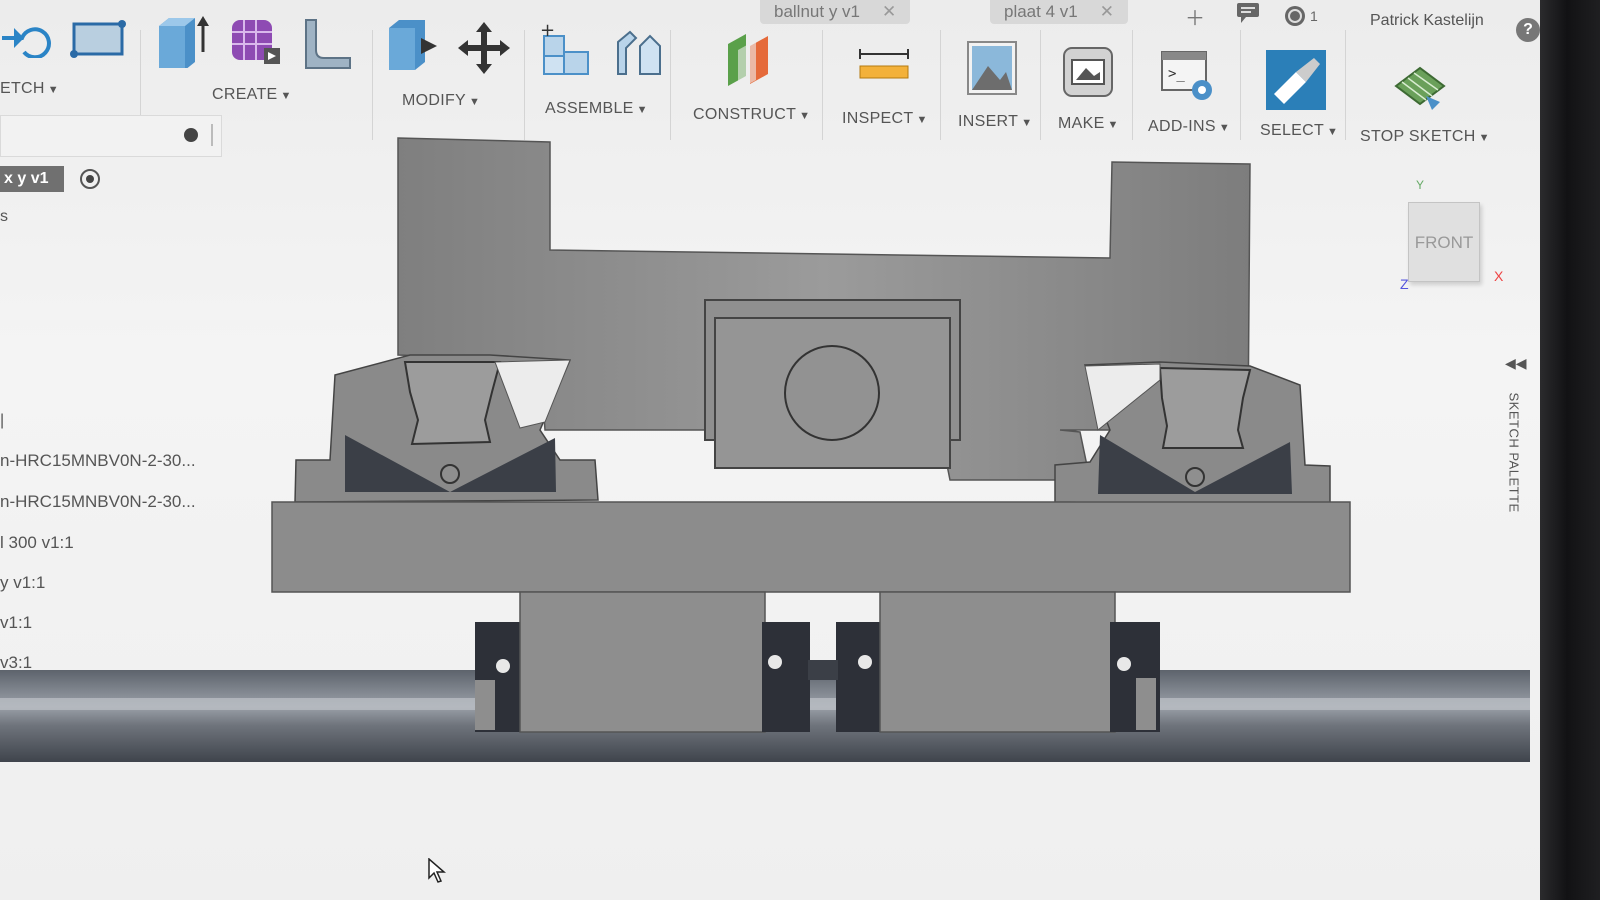 The image size is (1600, 900). I want to click on select-icon, so click(1296, 82).